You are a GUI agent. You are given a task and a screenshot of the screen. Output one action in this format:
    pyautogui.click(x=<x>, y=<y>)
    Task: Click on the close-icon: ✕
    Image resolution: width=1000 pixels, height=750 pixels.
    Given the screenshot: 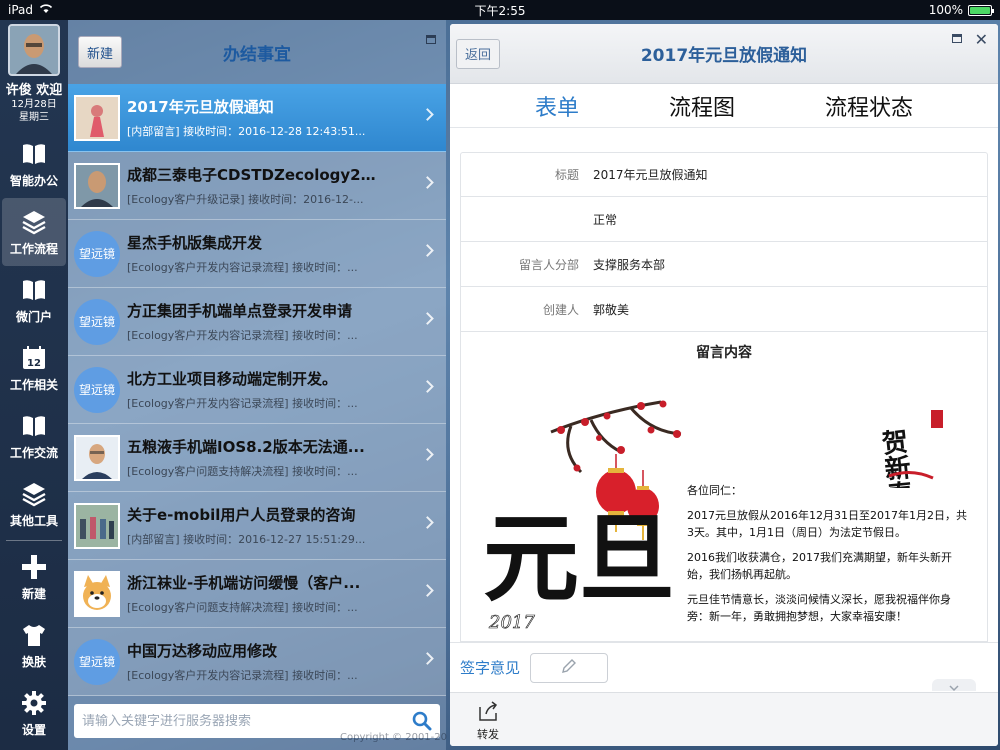 What is the action you would take?
    pyautogui.click(x=981, y=39)
    